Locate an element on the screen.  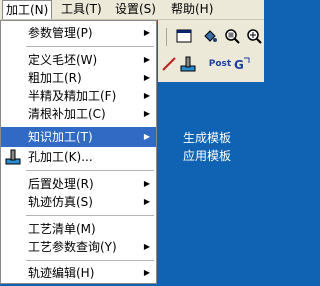
menu-item-label: 粗加工(R) is located at coordinates (55, 78).